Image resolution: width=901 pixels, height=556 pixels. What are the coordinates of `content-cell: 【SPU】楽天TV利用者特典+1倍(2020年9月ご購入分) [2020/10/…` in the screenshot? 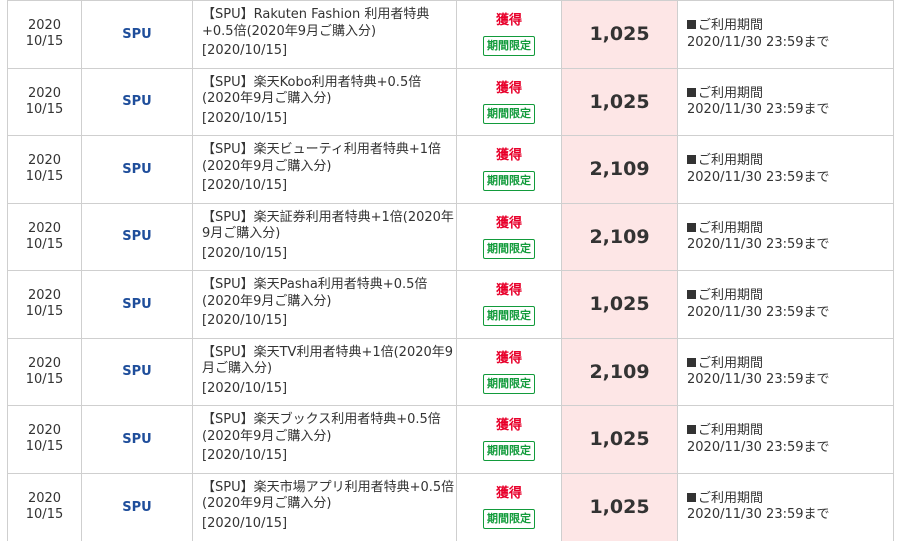 It's located at (325, 371).